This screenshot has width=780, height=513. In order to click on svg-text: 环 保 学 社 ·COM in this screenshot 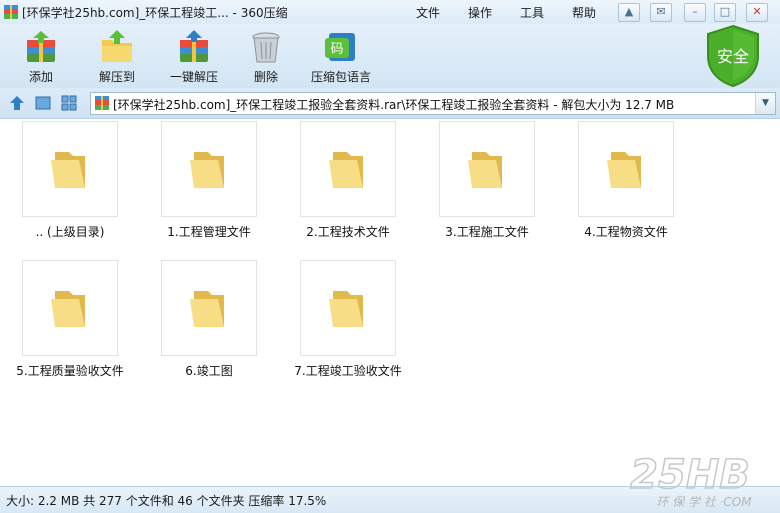, I will do `click(704, 502)`.